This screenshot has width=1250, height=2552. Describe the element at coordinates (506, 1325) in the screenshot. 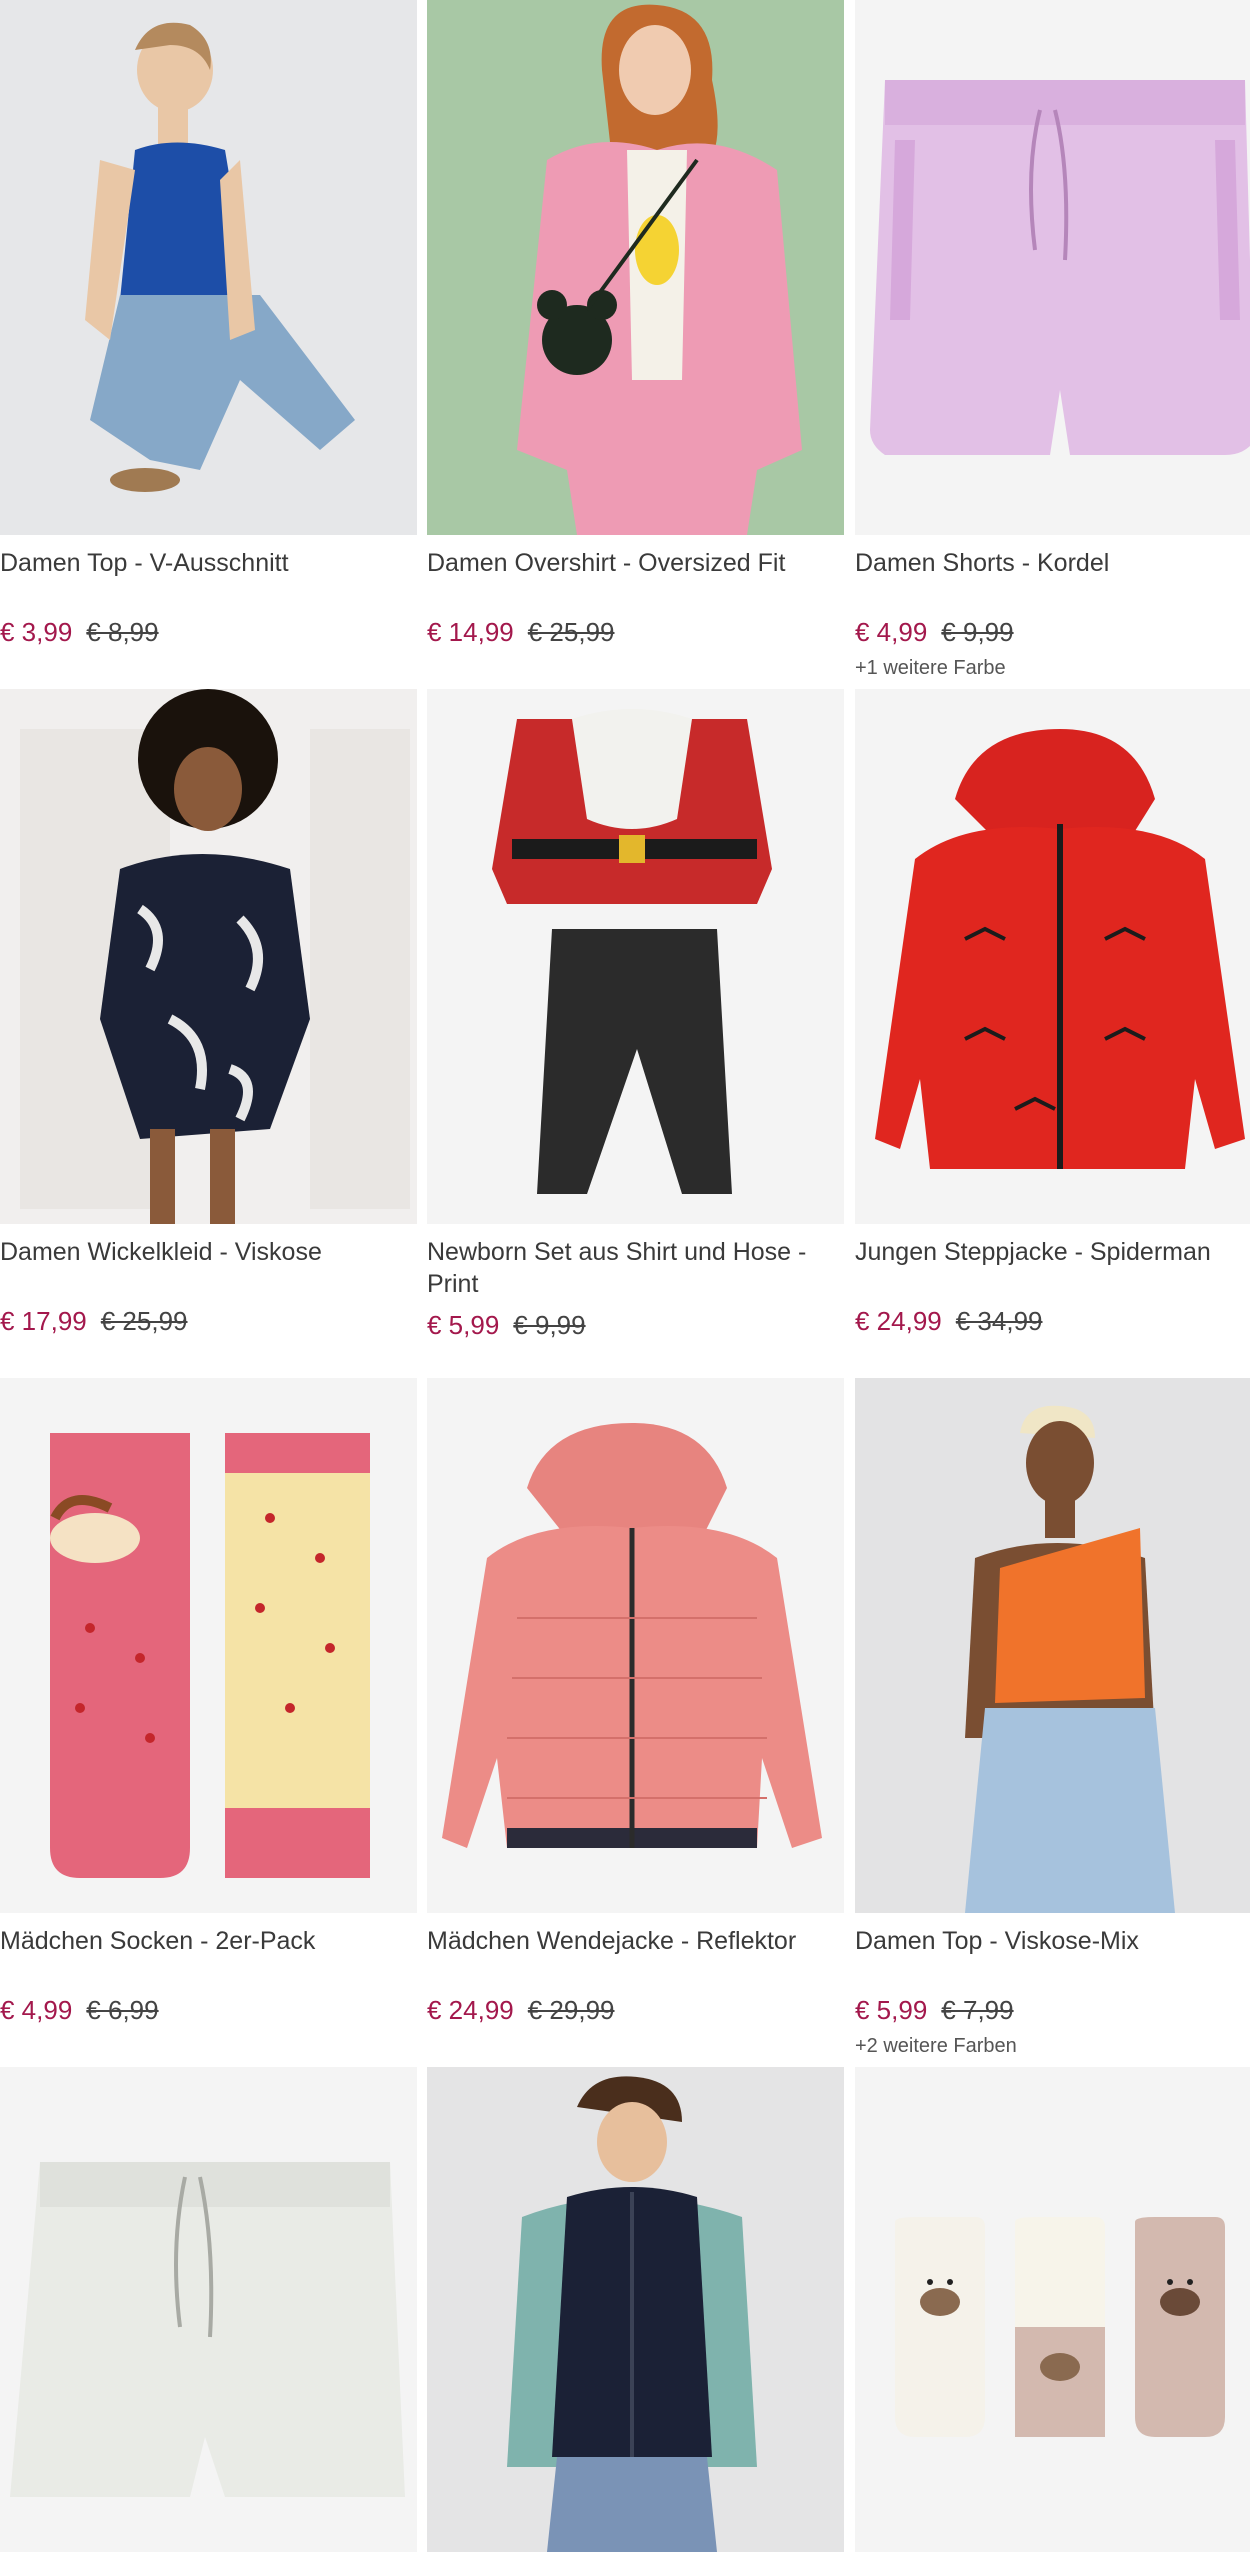

I see `price-row: € 5,99 € 9,99` at that location.